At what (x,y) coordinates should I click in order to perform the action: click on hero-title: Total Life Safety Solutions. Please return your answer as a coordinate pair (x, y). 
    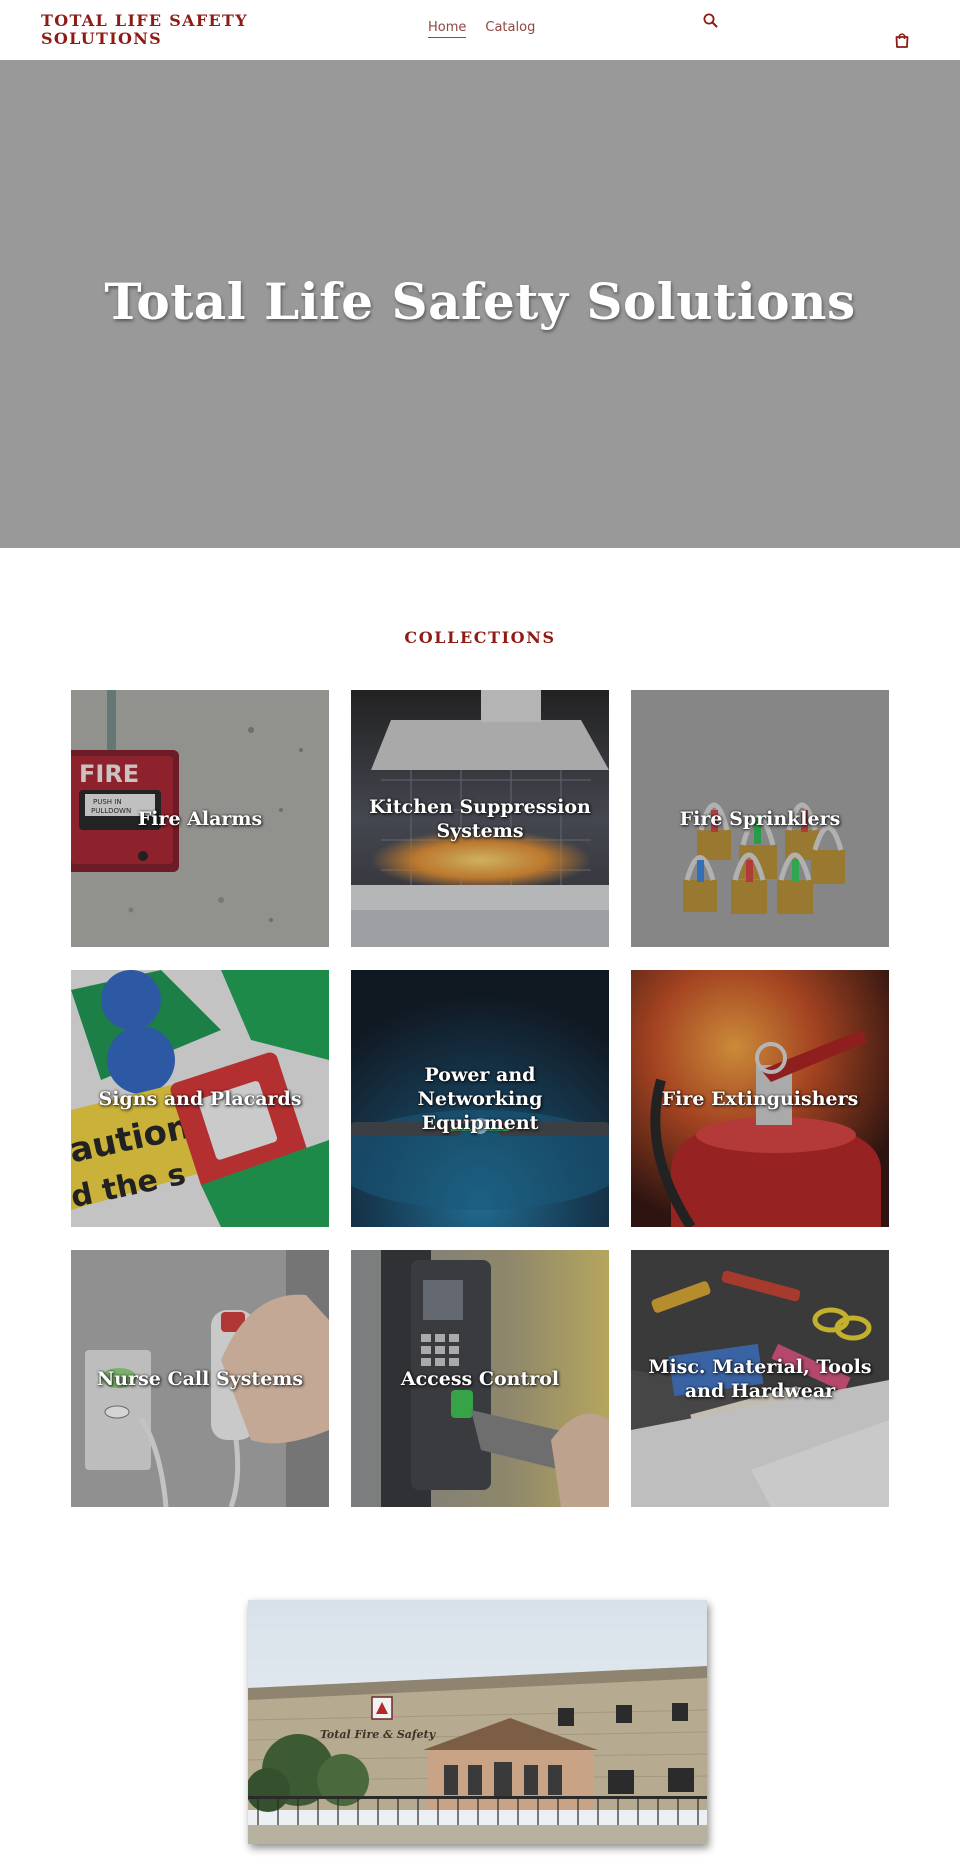
    Looking at the image, I should click on (480, 301).